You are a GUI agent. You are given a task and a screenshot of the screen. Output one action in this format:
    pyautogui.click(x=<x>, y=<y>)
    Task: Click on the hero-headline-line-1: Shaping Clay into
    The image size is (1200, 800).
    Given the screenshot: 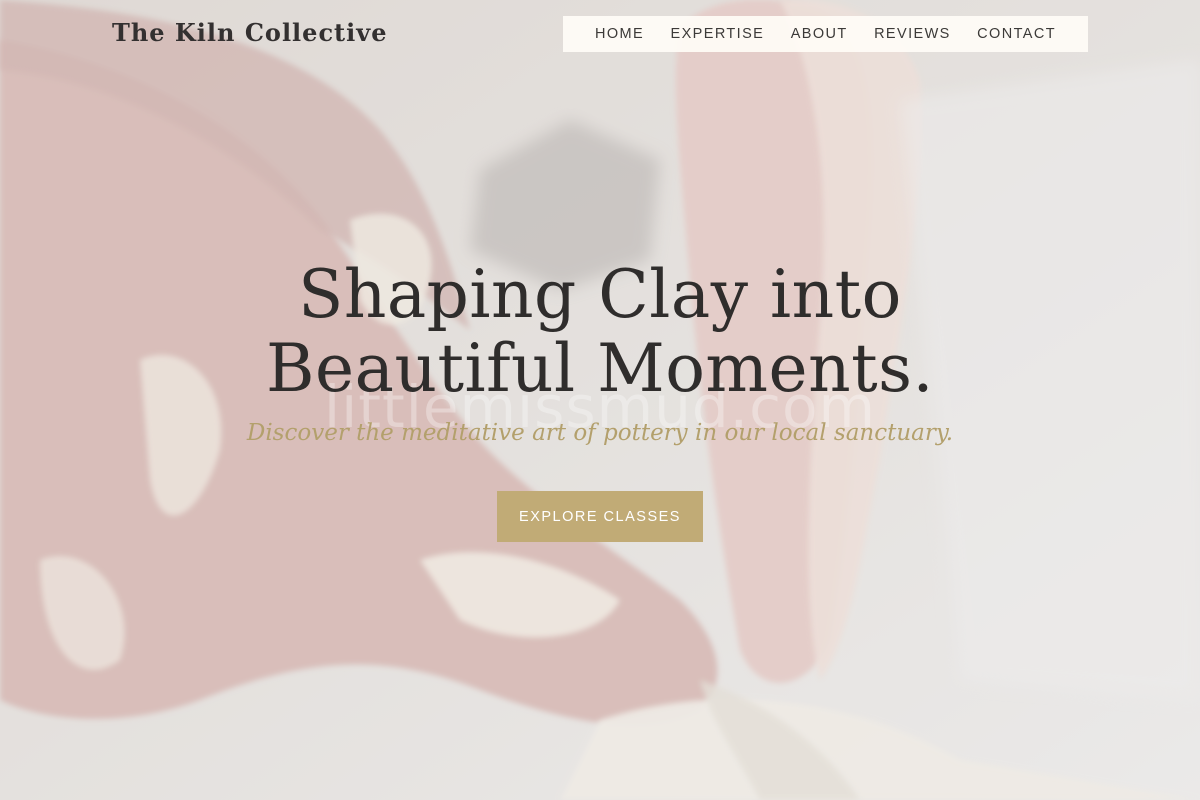 What is the action you would take?
    pyautogui.click(x=600, y=294)
    